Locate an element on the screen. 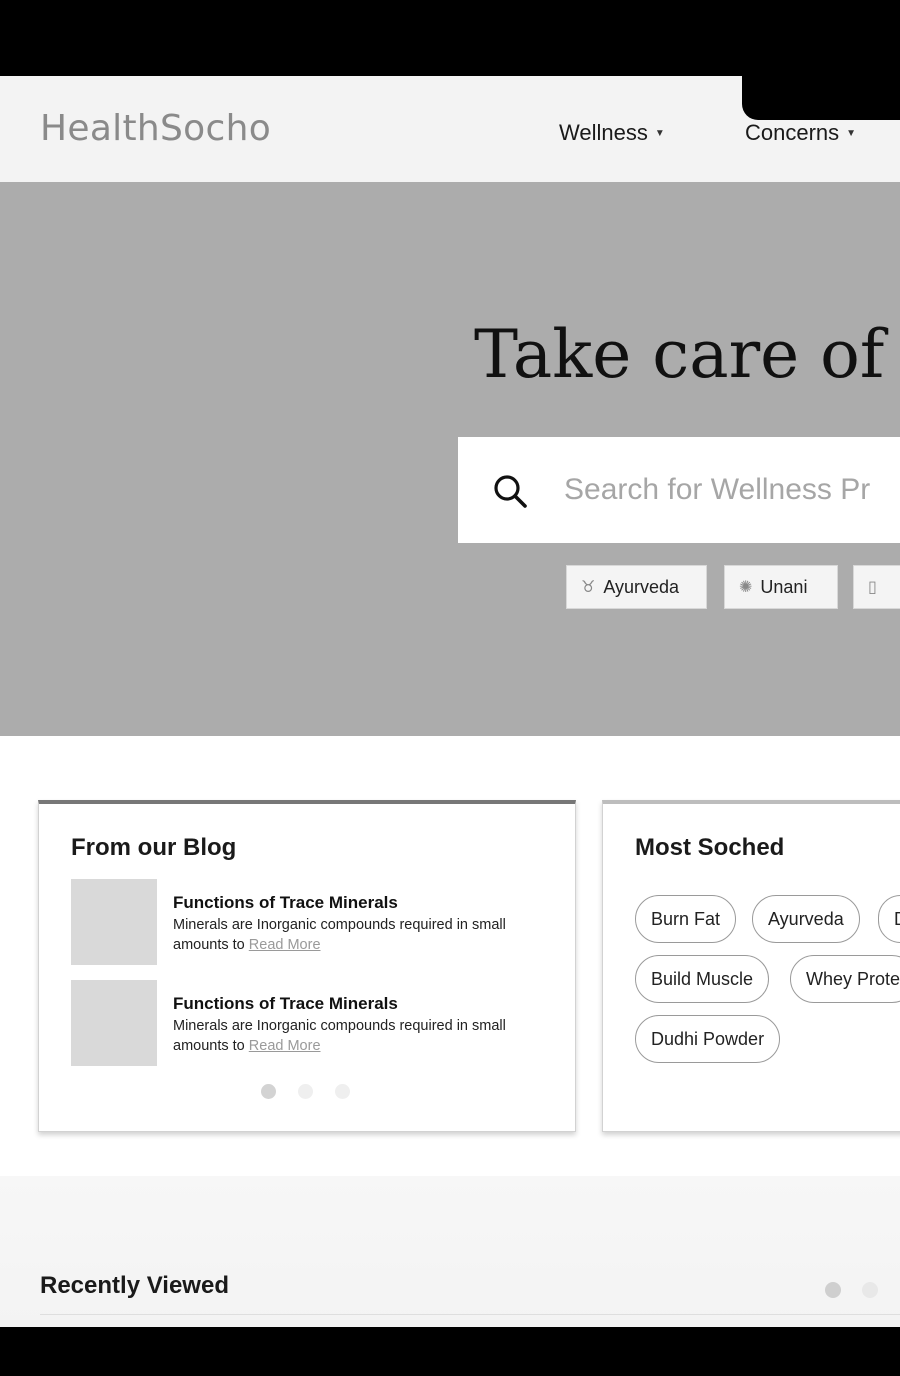 The image size is (900, 1376). chip-ayurveda: ♉ Ayurveda is located at coordinates (636, 587).